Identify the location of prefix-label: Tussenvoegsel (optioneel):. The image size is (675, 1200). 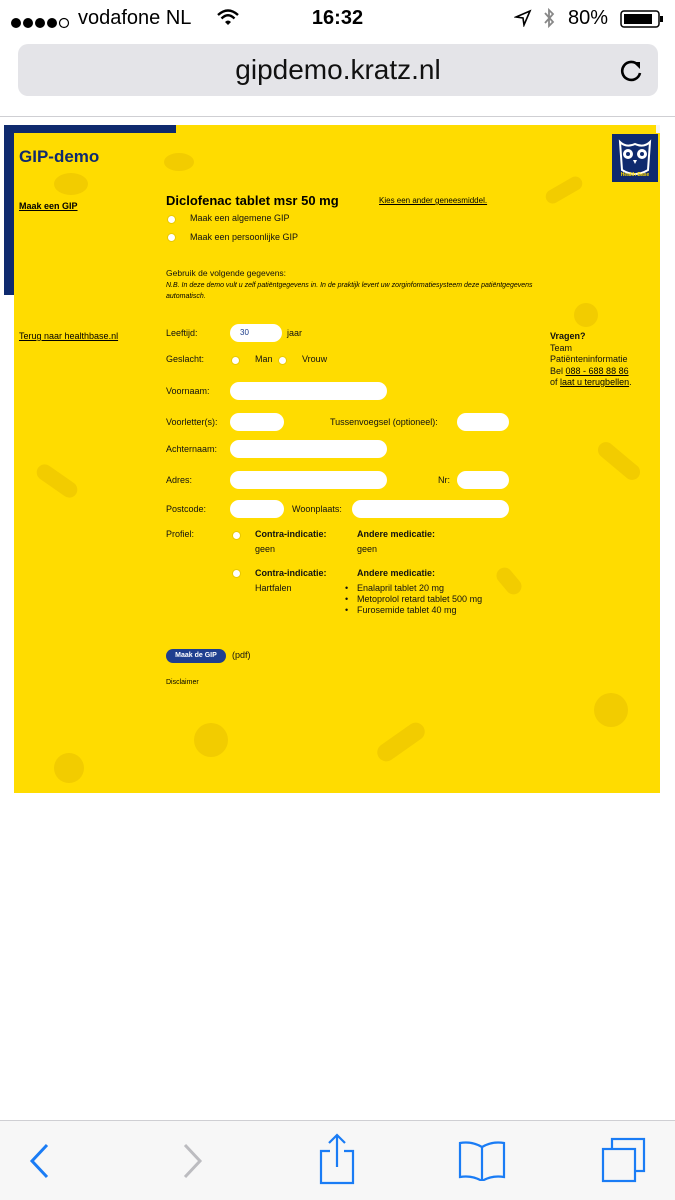
(384, 422).